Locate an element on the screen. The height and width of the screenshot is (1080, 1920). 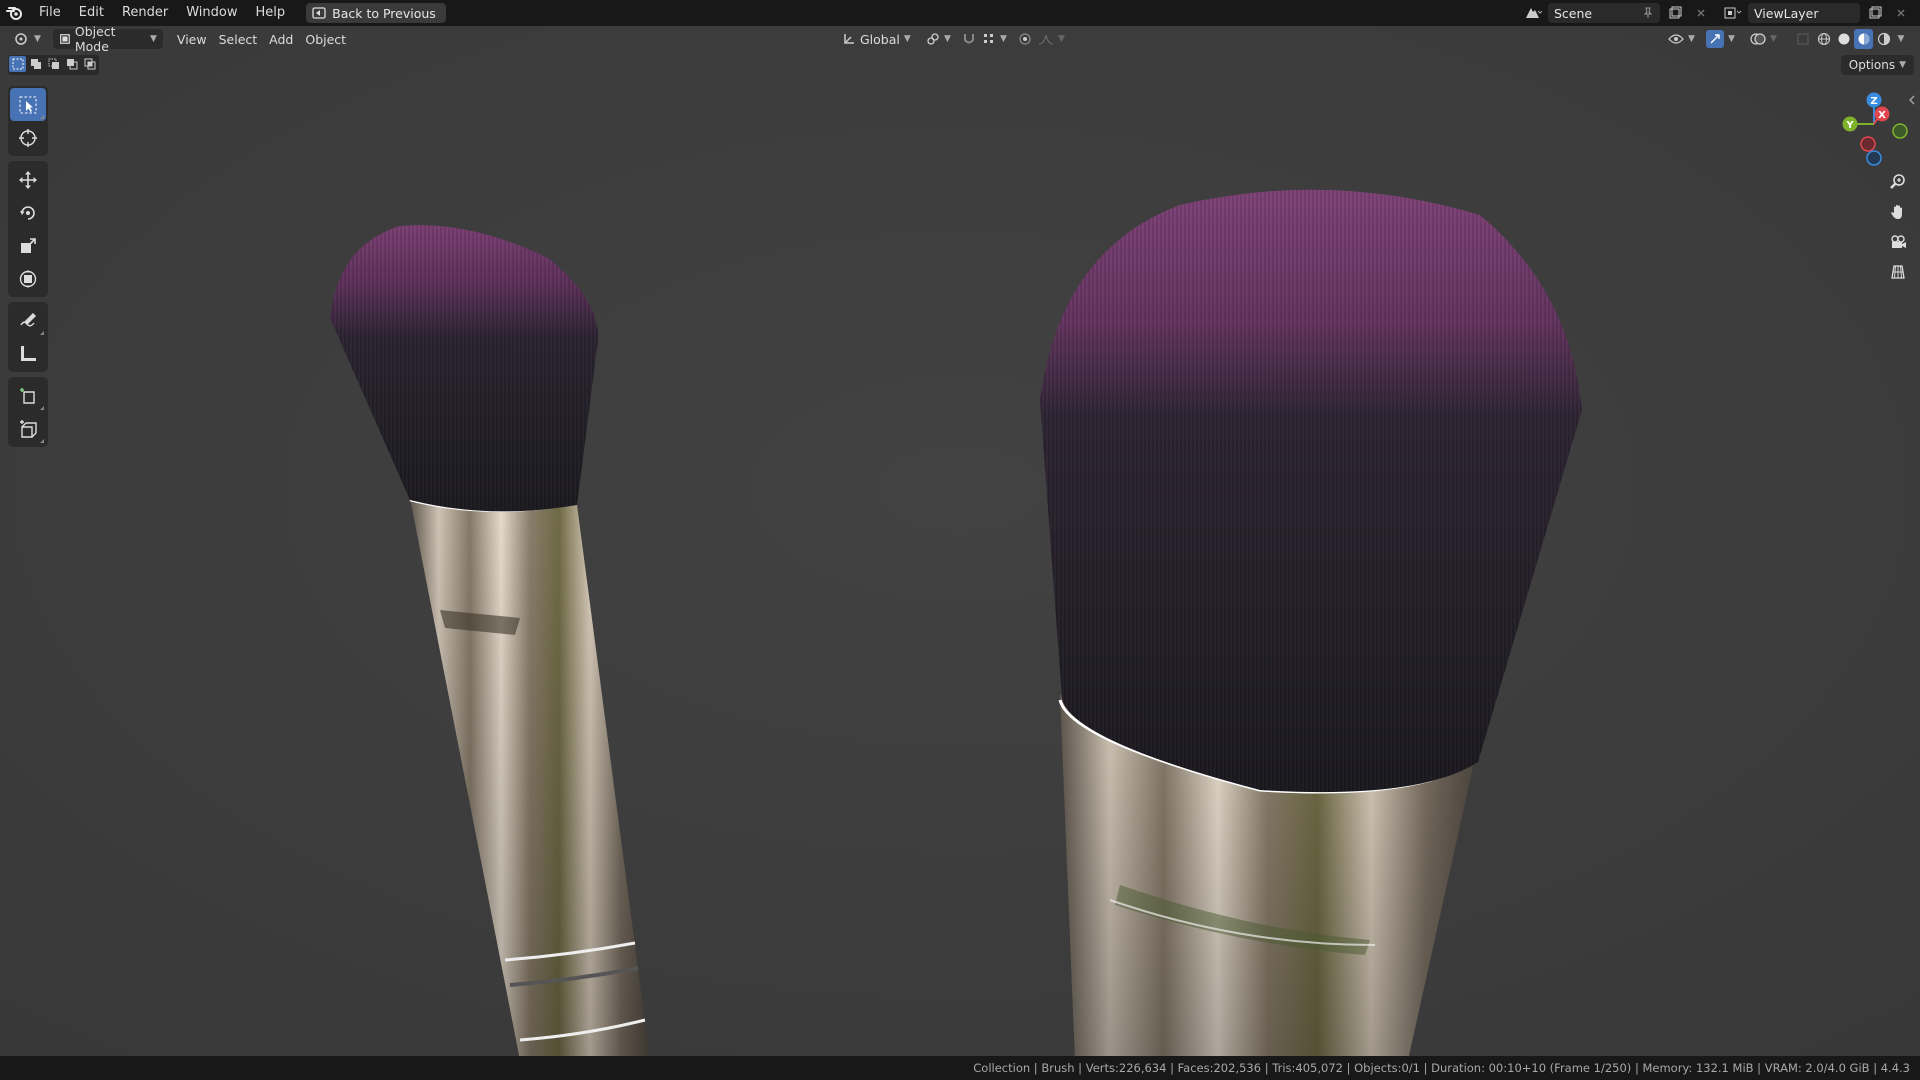
status-collection: Collection is located at coordinates (1002, 1068).